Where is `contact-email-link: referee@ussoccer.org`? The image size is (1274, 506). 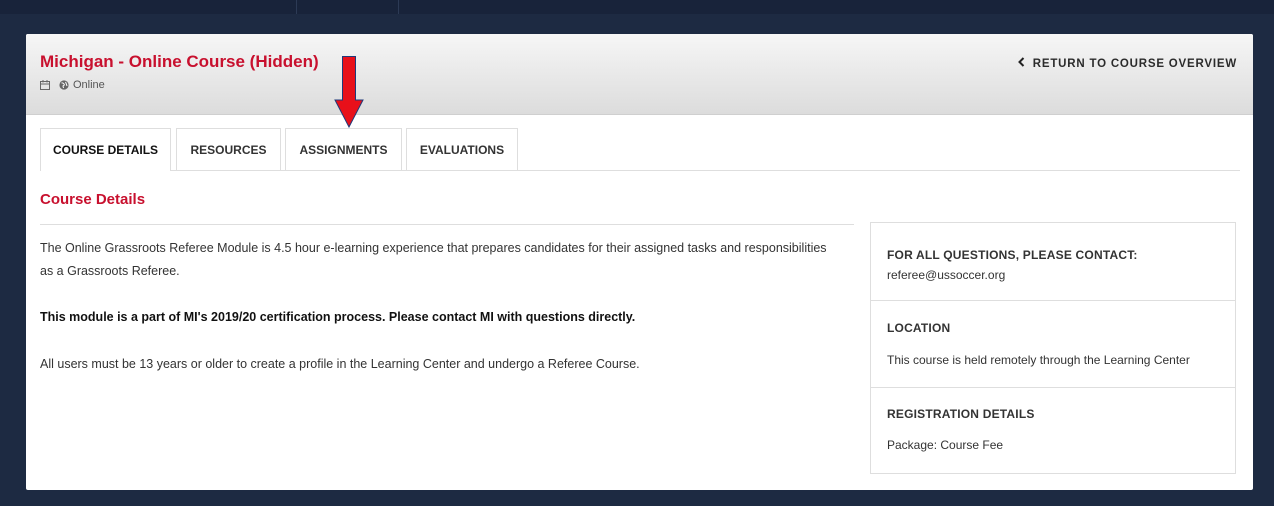 contact-email-link: referee@ussoccer.org is located at coordinates (946, 275).